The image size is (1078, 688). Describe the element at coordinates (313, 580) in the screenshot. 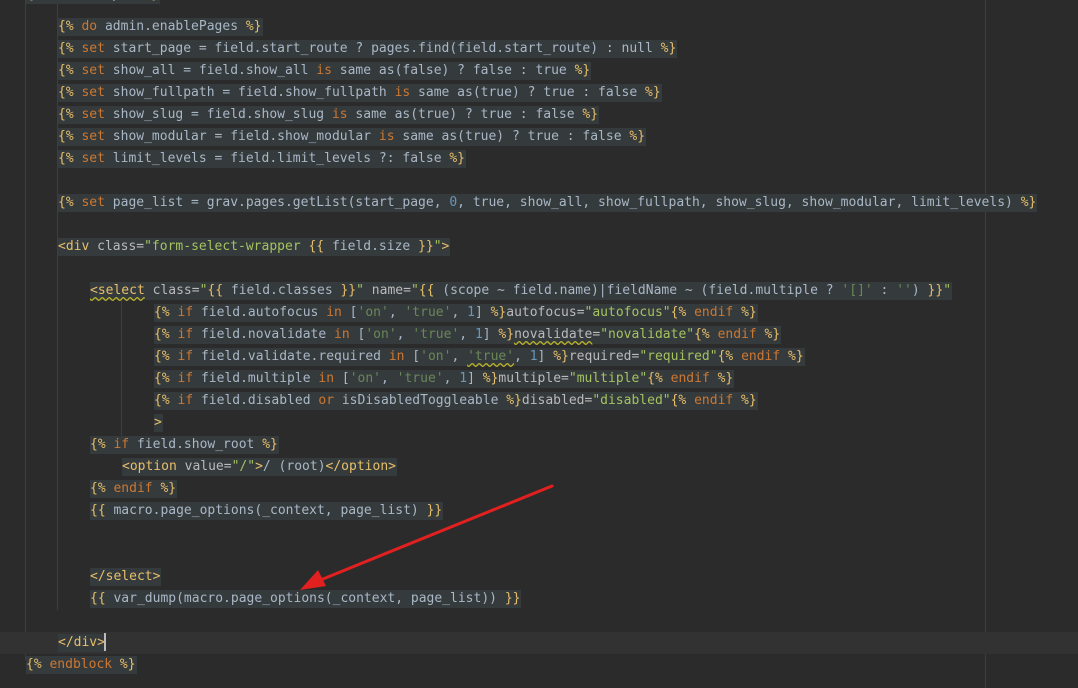

I see `arrow-head` at that location.